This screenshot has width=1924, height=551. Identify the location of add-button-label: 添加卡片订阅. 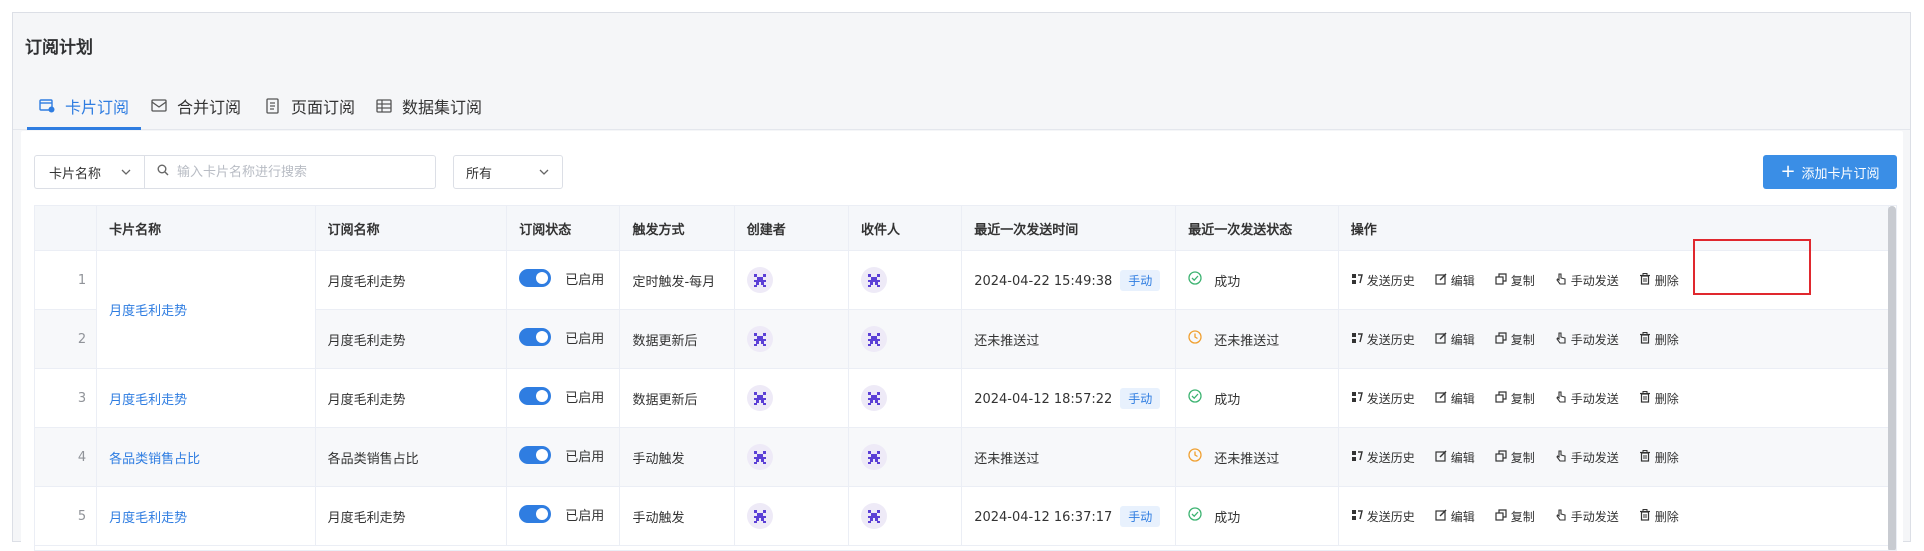
(1840, 174).